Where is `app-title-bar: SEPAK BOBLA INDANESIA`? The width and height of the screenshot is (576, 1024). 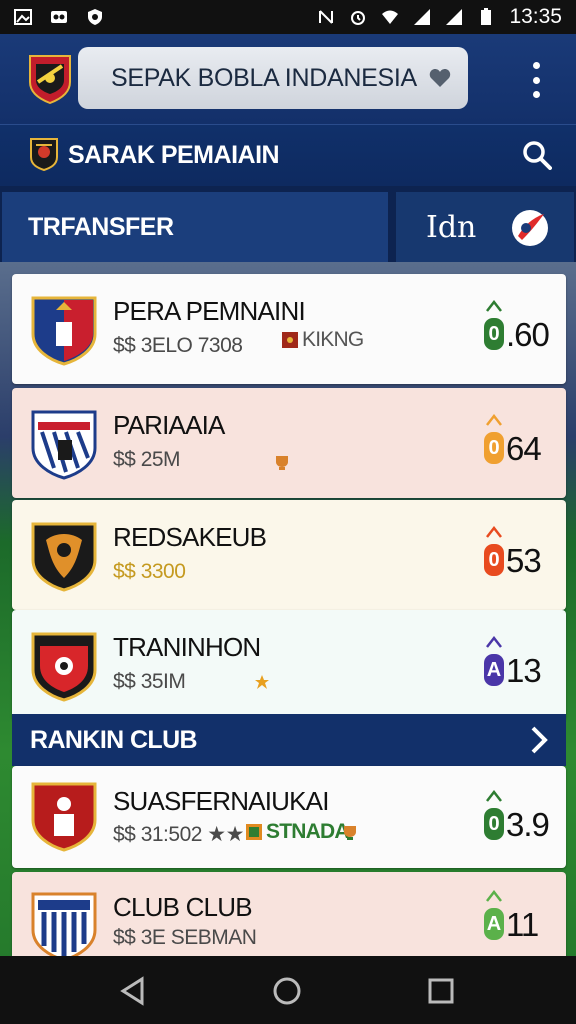
app-title-bar: SEPAK BOBLA INDANESIA is located at coordinates (273, 78).